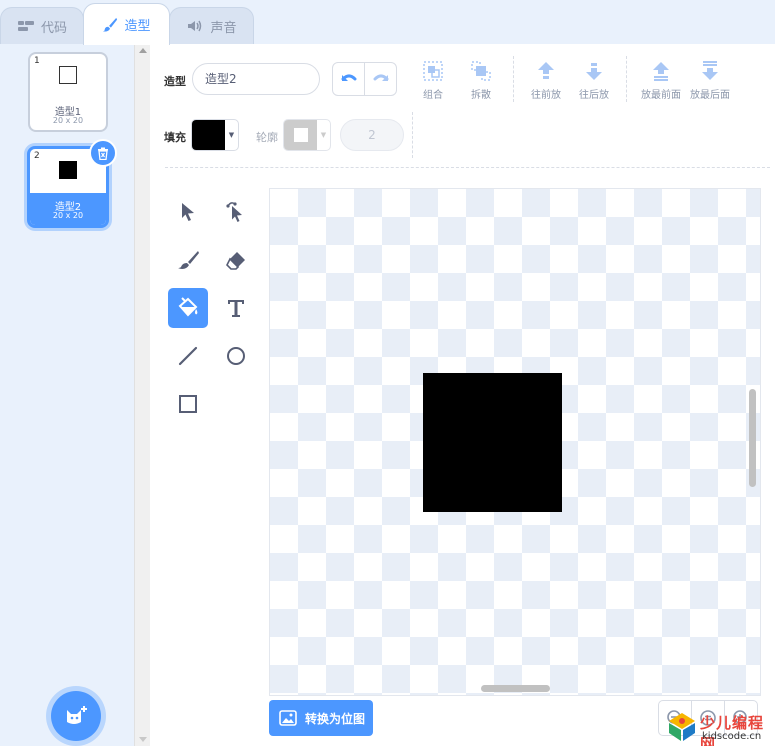 Image resolution: width=775 pixels, height=746 pixels. I want to click on reshape-tool, so click(236, 212).